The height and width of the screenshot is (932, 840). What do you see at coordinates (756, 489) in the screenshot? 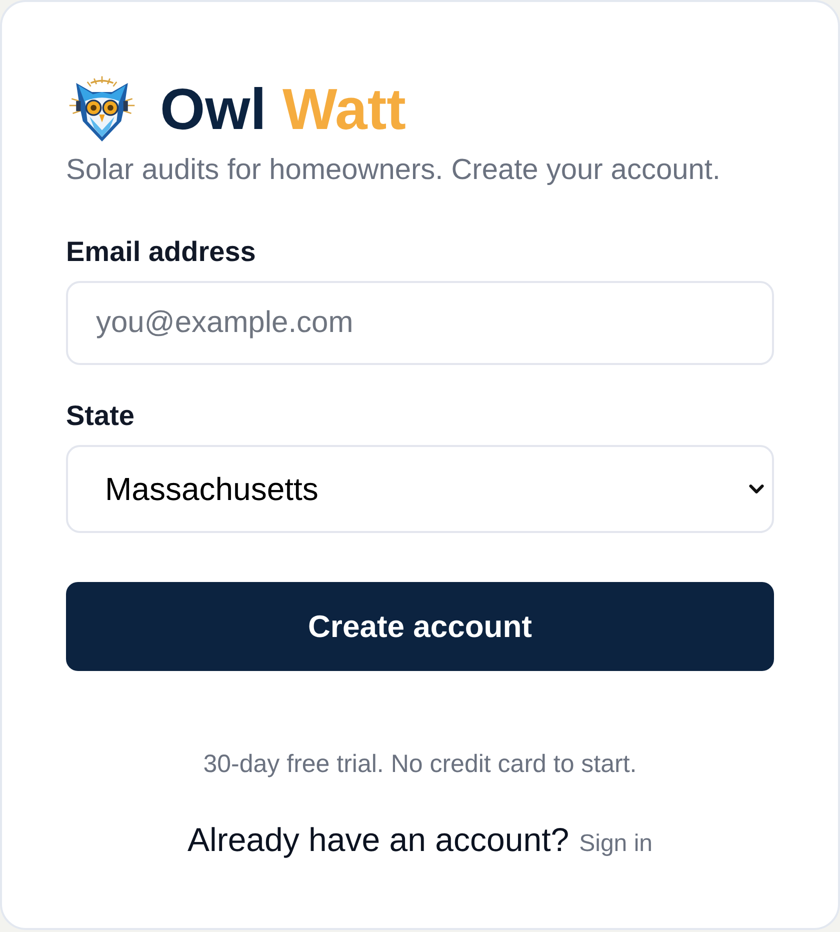
I see `chevron-down-icon` at bounding box center [756, 489].